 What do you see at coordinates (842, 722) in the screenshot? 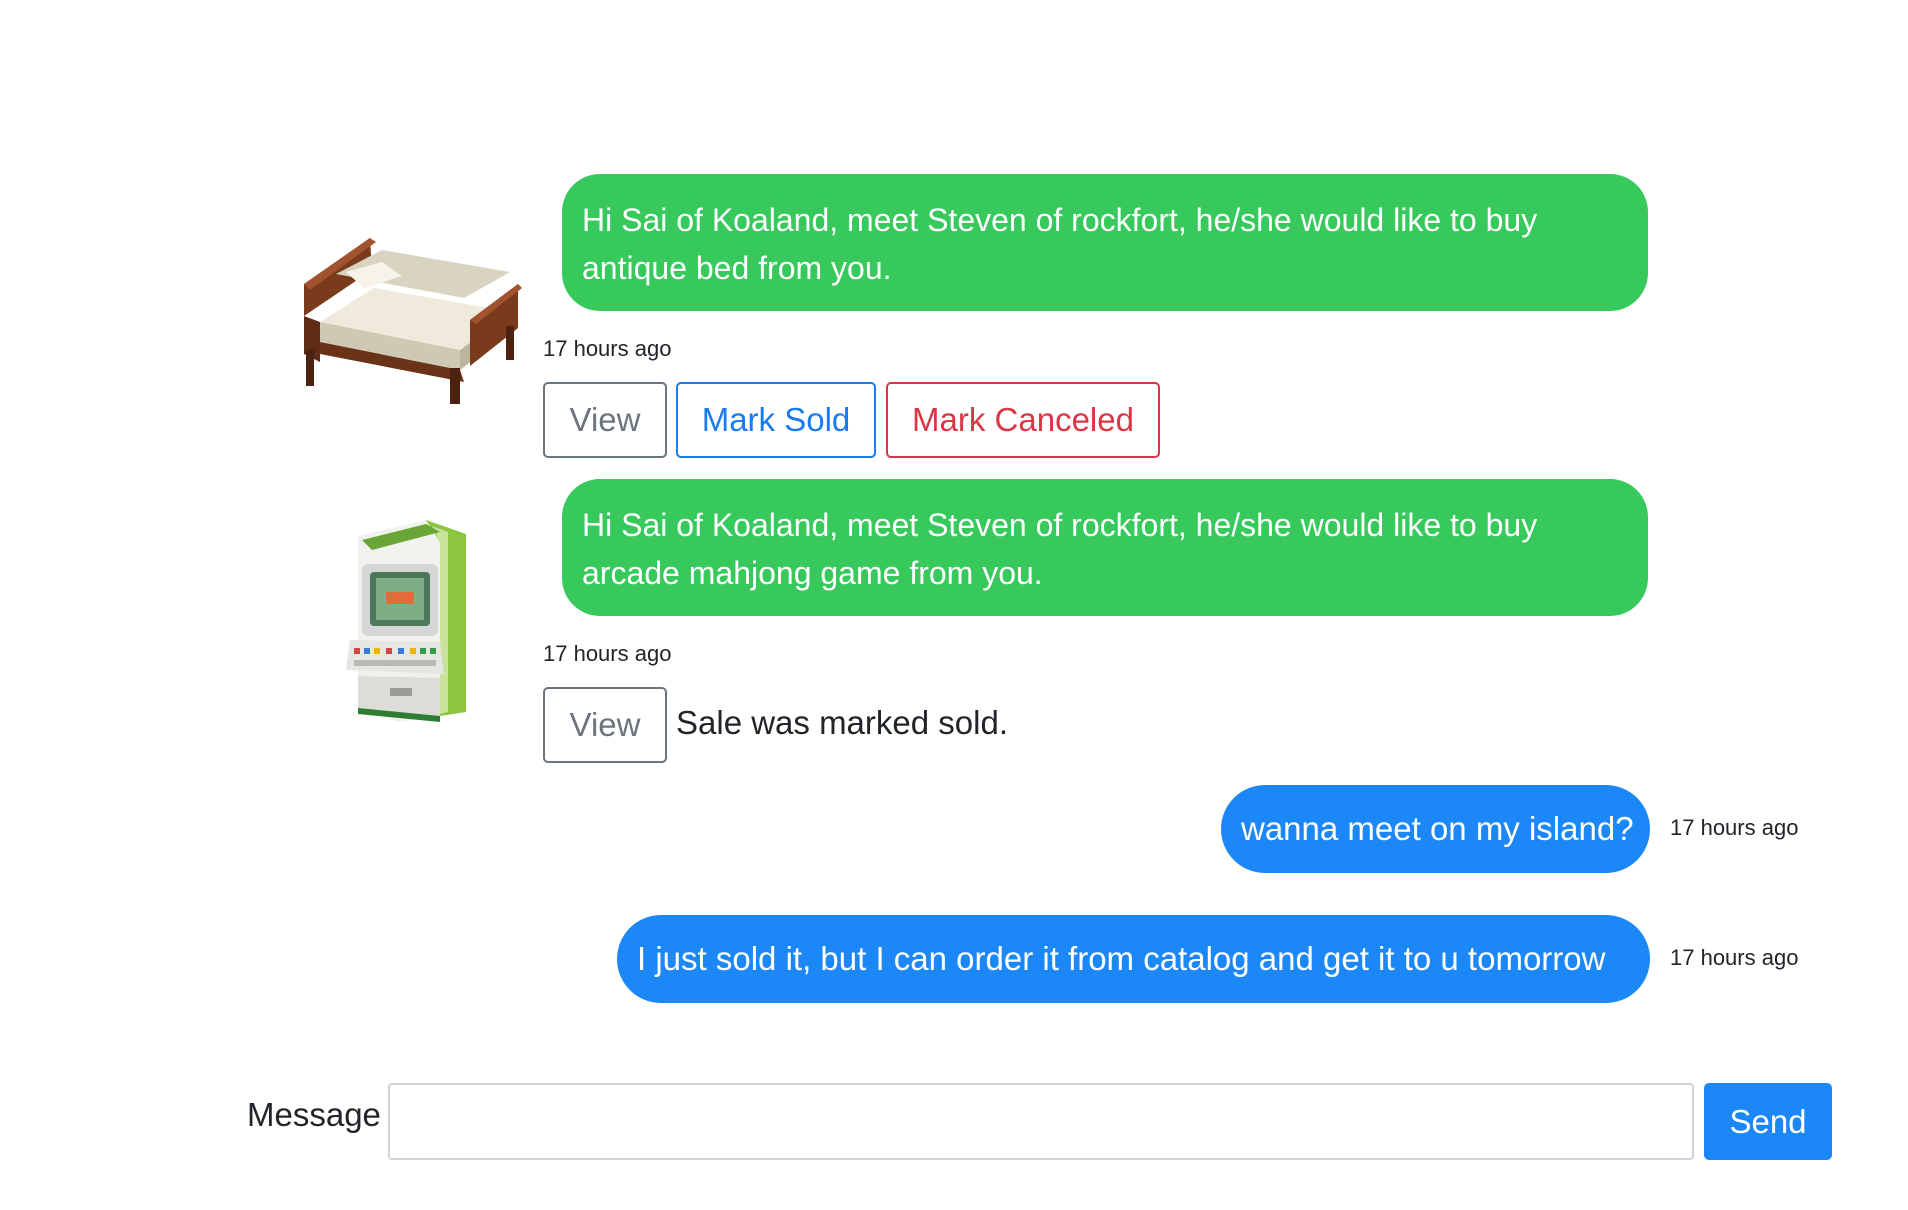
I see `sale-status-text: Sale was marked sold.` at bounding box center [842, 722].